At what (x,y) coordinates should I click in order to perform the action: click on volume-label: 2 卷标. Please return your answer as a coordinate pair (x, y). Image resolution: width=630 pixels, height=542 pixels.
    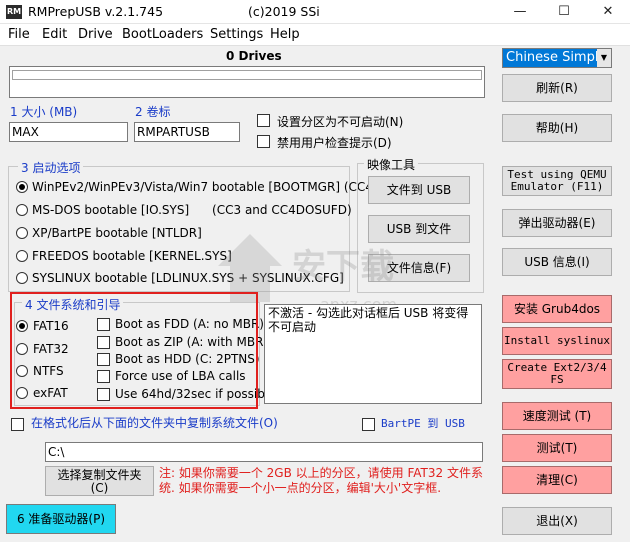
    Looking at the image, I should click on (153, 112).